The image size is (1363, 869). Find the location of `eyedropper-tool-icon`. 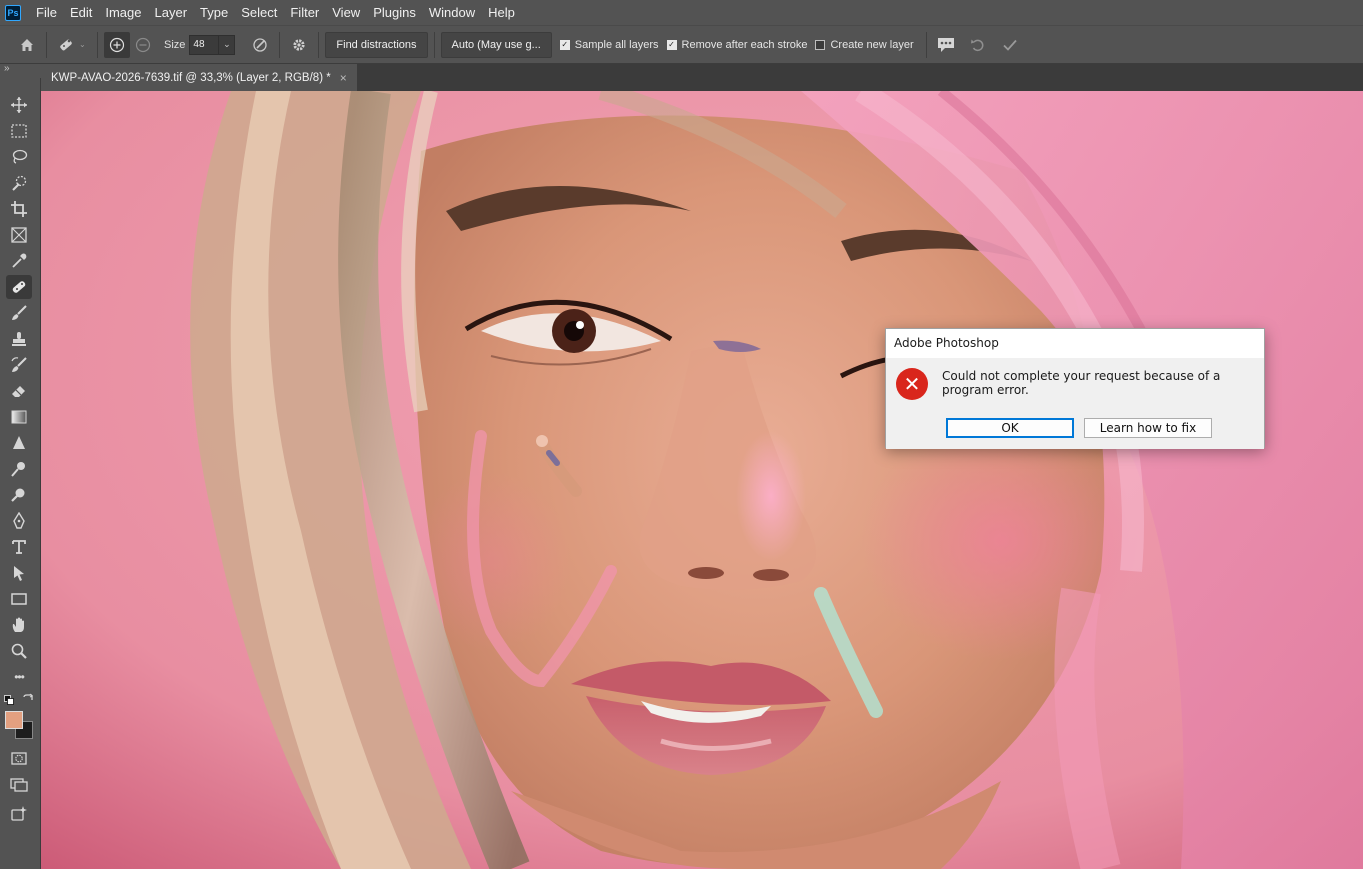

eyedropper-tool-icon is located at coordinates (19, 261).